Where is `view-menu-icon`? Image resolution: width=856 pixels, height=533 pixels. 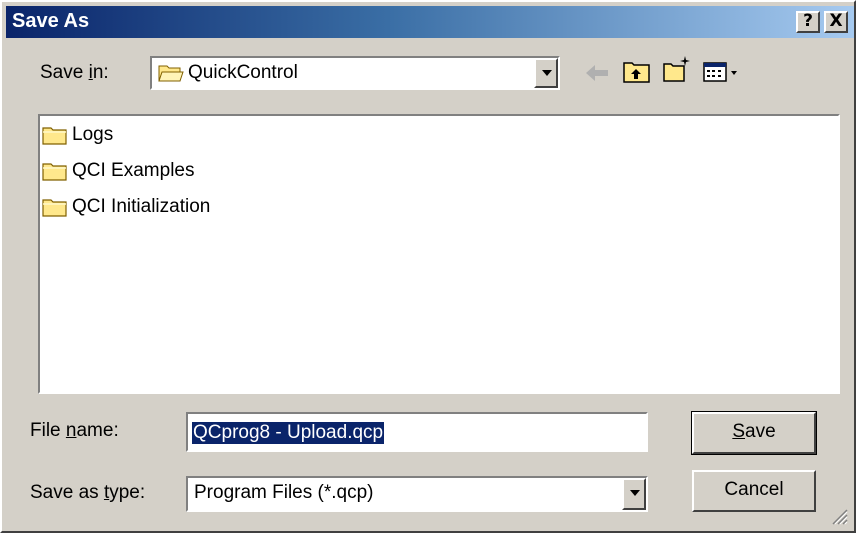
view-menu-icon is located at coordinates (722, 73).